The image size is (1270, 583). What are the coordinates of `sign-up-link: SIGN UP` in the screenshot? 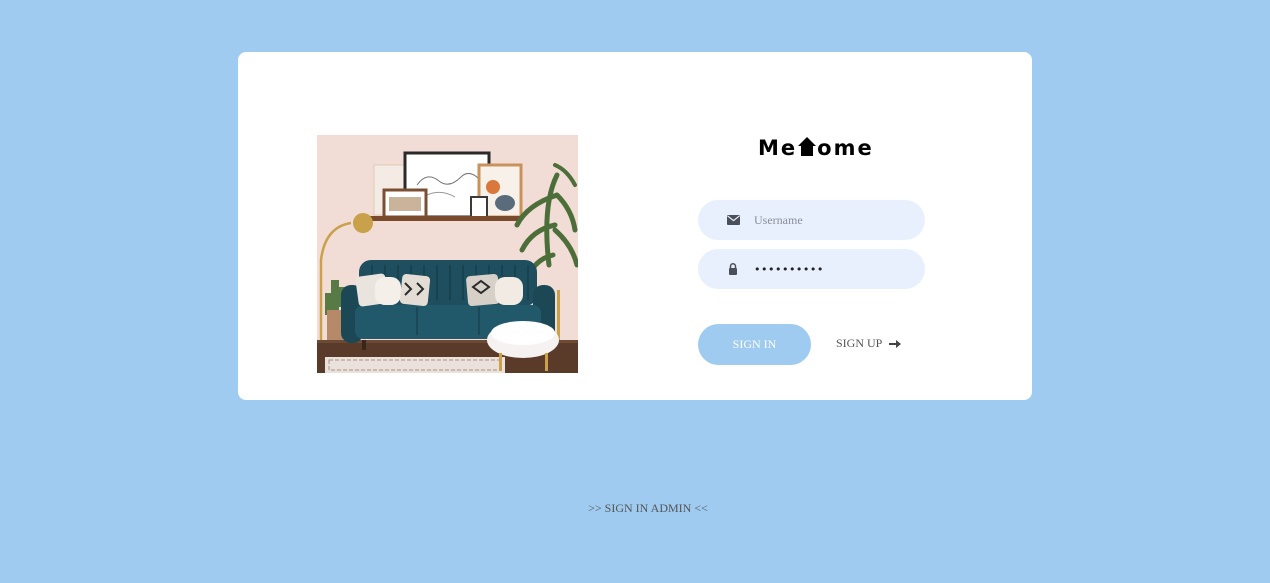 It's located at (869, 343).